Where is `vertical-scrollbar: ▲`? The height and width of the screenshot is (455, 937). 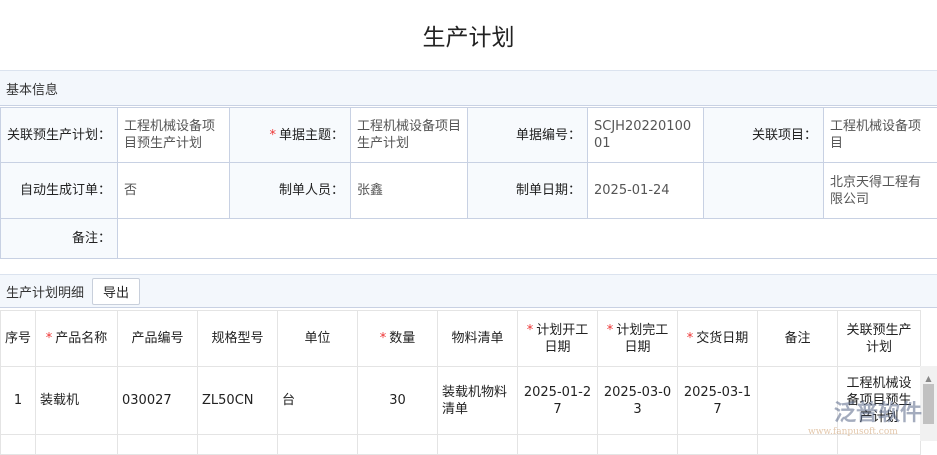
vertical-scrollbar: ▲ is located at coordinates (928, 403).